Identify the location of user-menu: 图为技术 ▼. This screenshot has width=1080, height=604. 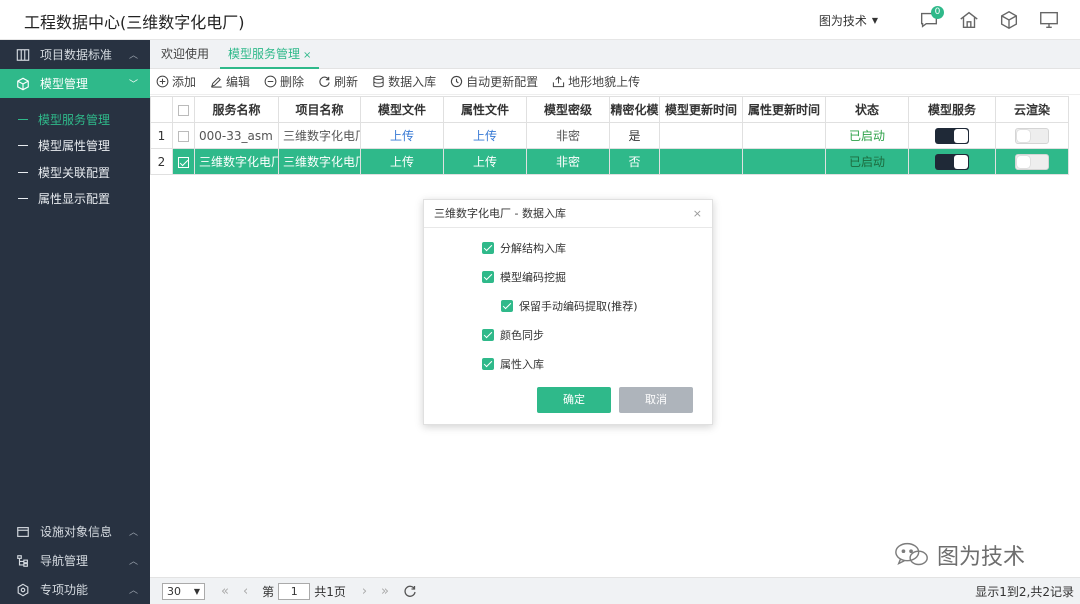
(848, 20).